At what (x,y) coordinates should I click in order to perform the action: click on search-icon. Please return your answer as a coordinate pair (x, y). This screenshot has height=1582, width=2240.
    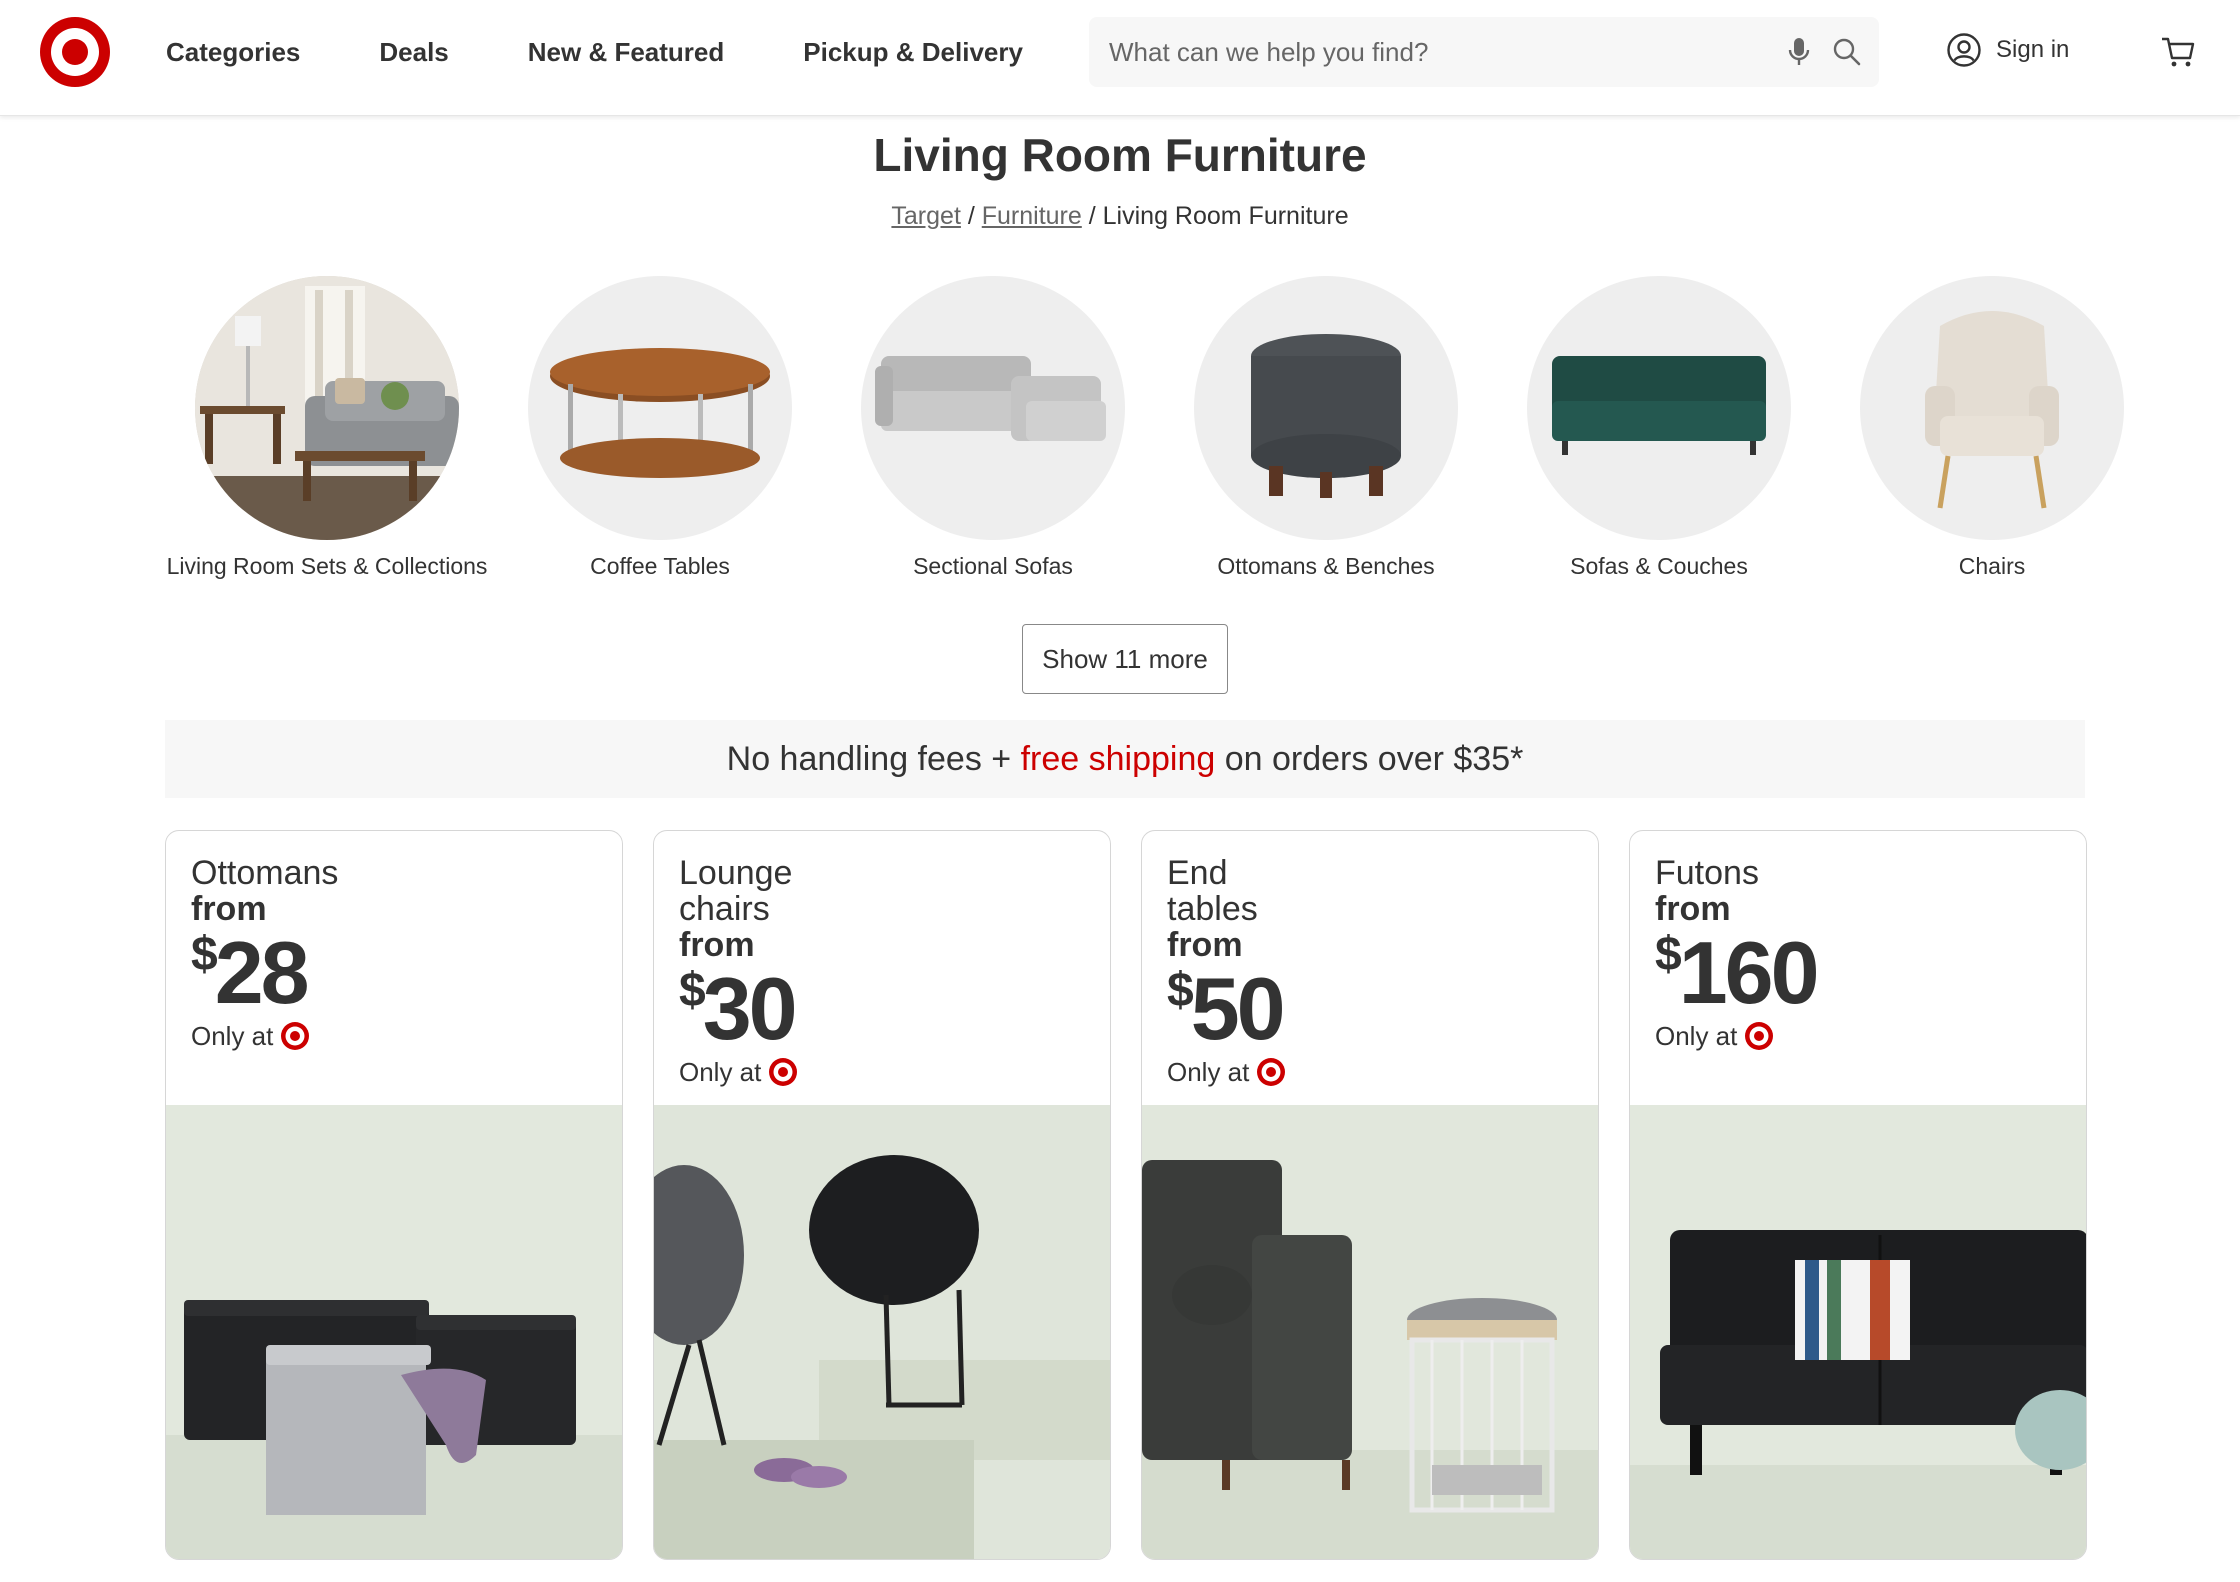
    Looking at the image, I should click on (1847, 52).